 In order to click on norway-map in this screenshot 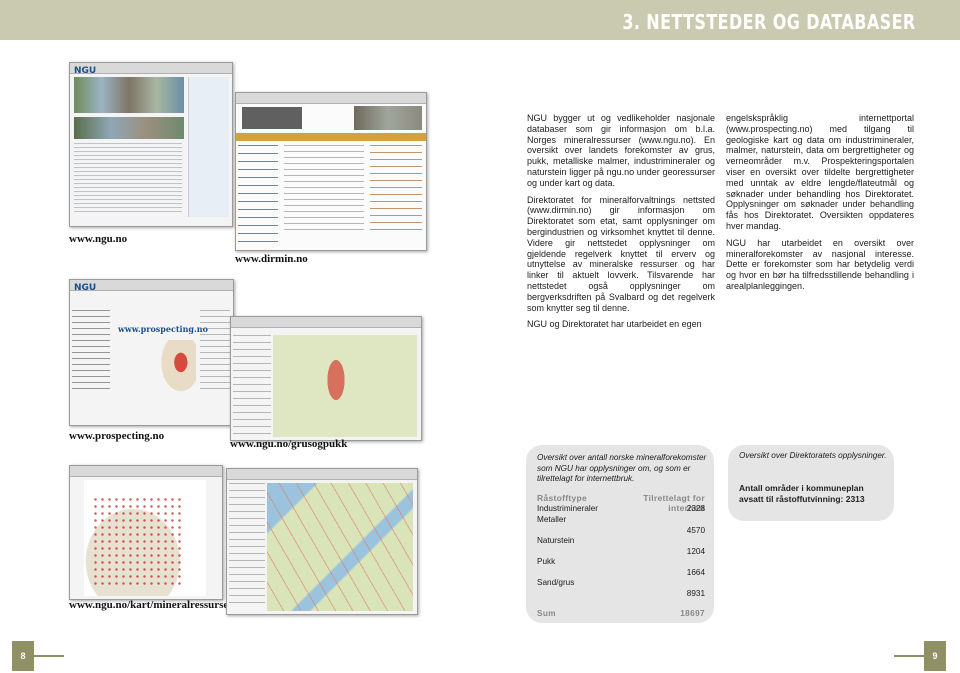, I will do `click(177, 368)`.